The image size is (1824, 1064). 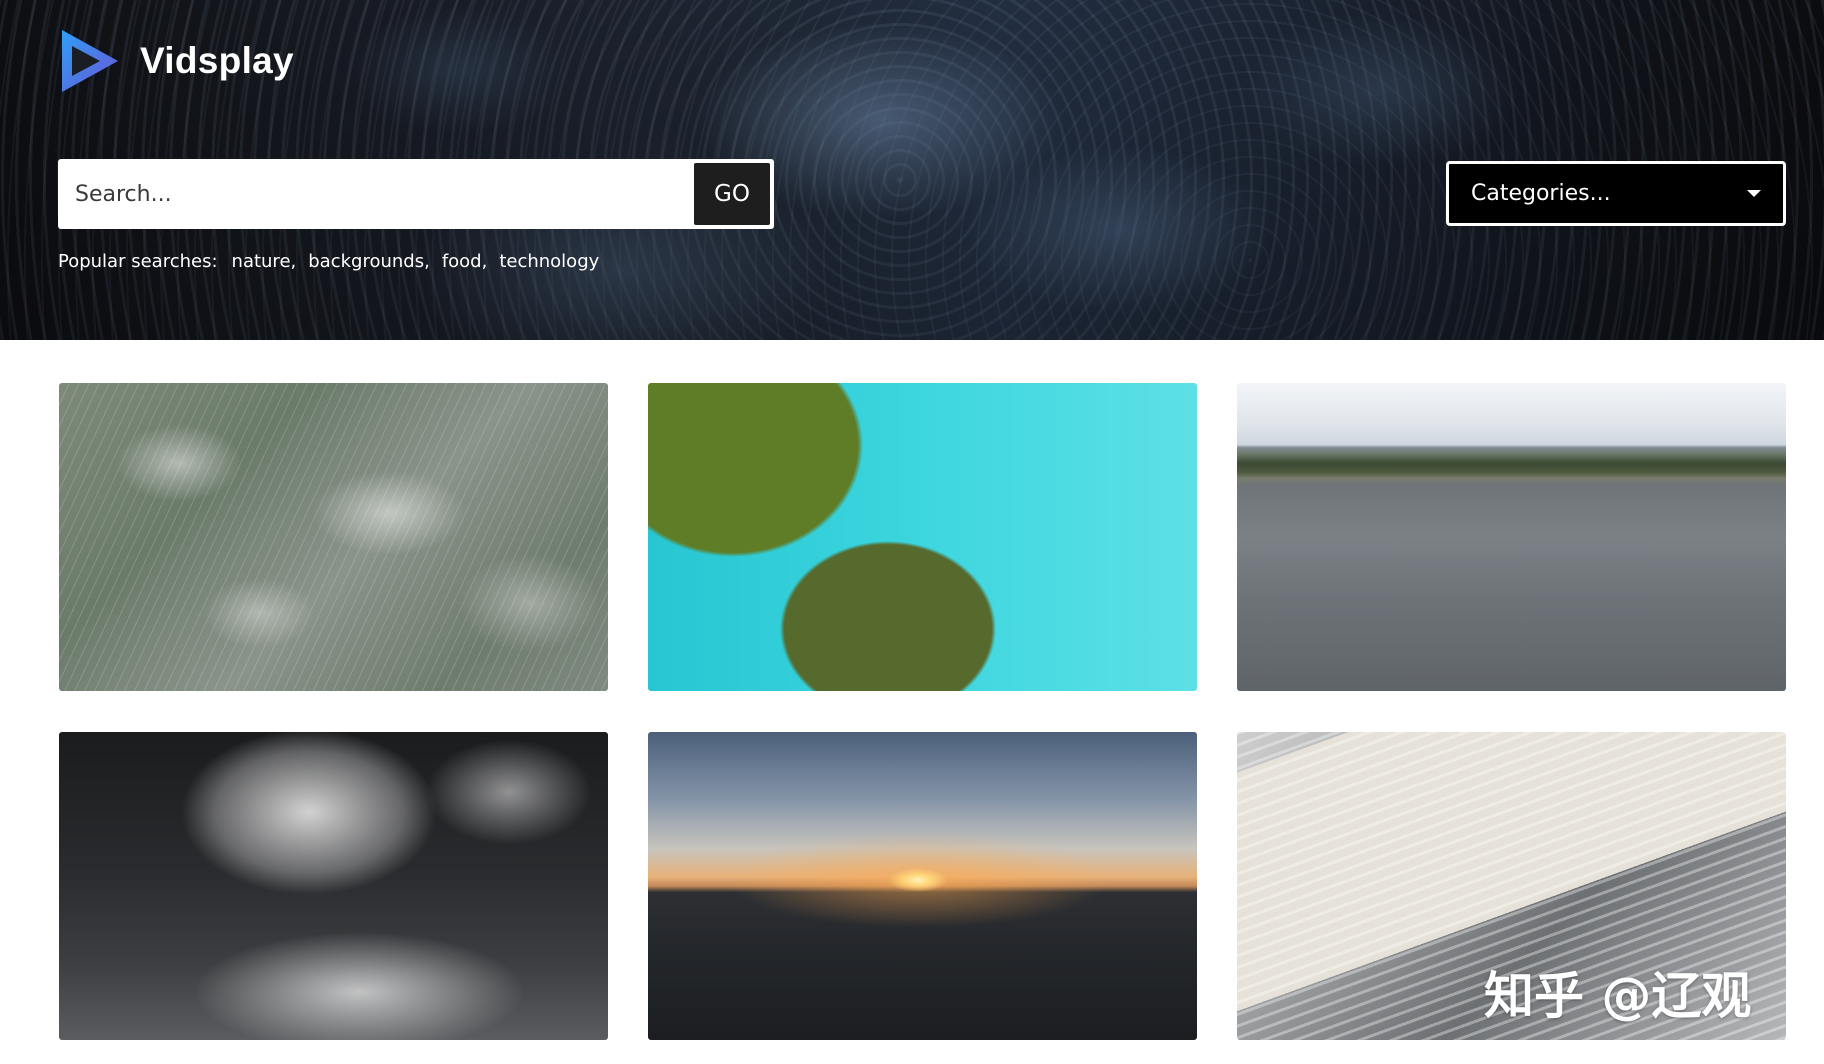 What do you see at coordinates (732, 194) in the screenshot?
I see `go-button: GO` at bounding box center [732, 194].